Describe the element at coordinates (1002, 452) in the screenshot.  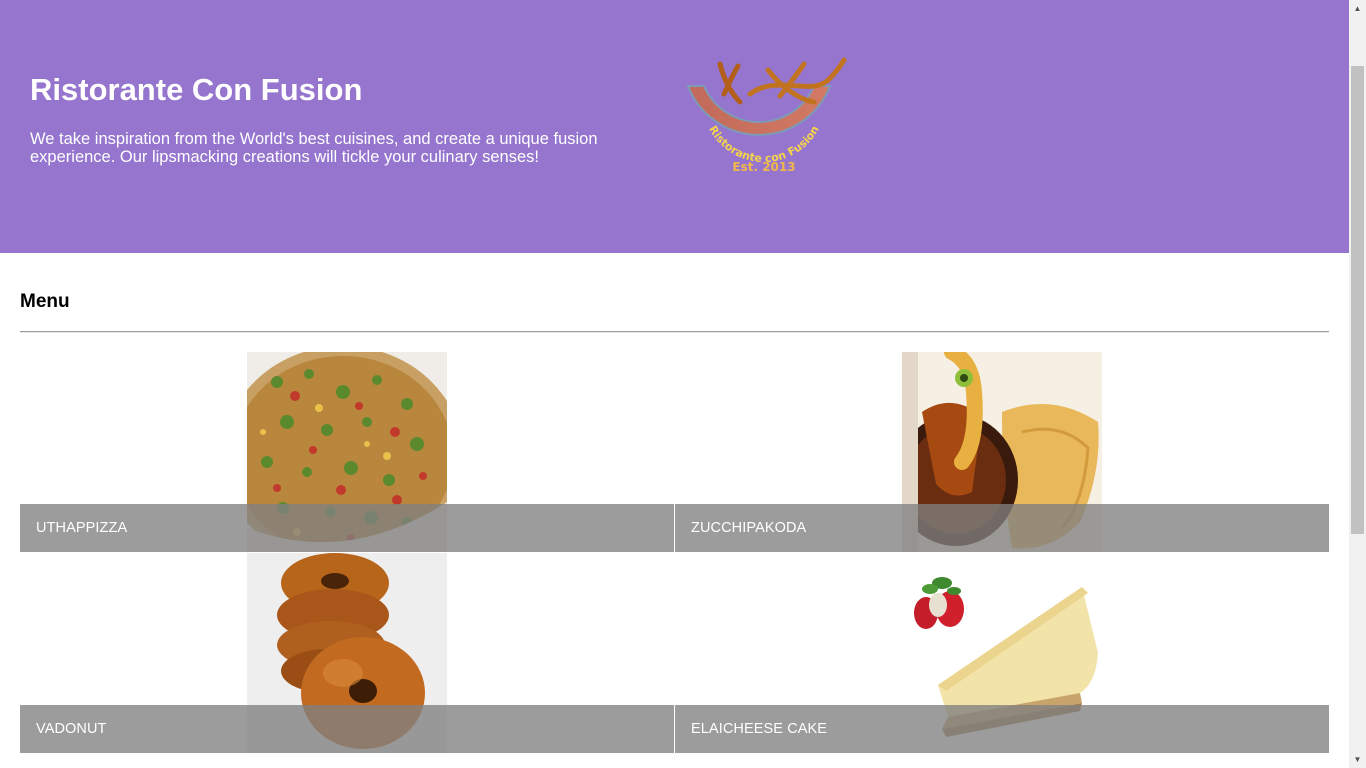
I see `menu-tile-zucchipakoda: ZUCCHIPAKODA` at that location.